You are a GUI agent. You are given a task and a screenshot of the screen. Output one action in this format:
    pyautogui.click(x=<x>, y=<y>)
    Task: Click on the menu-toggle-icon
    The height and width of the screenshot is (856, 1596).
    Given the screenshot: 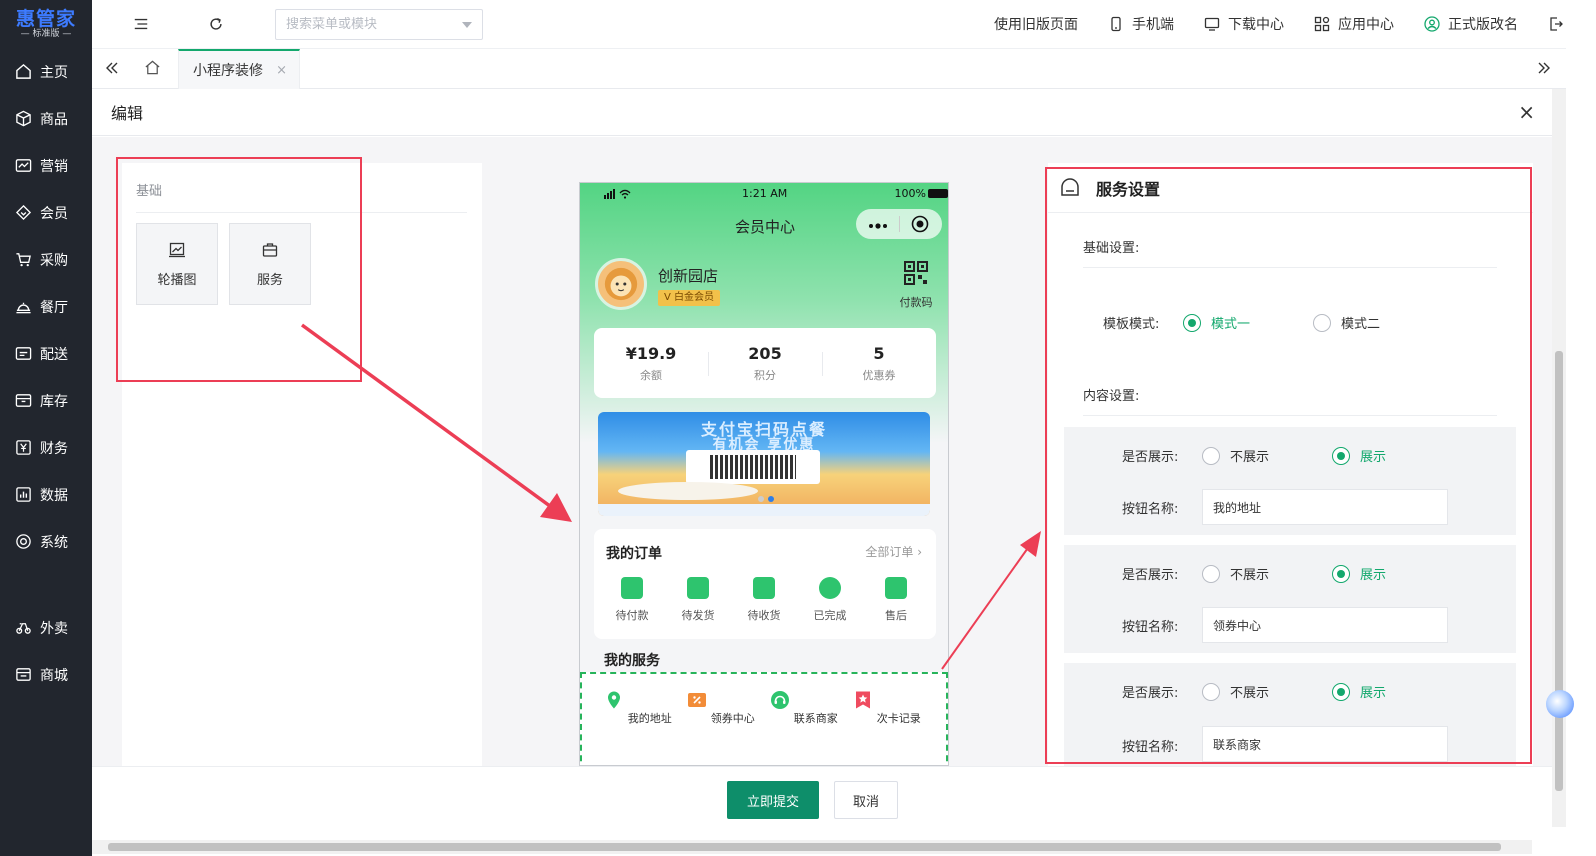 What is the action you would take?
    pyautogui.click(x=141, y=24)
    